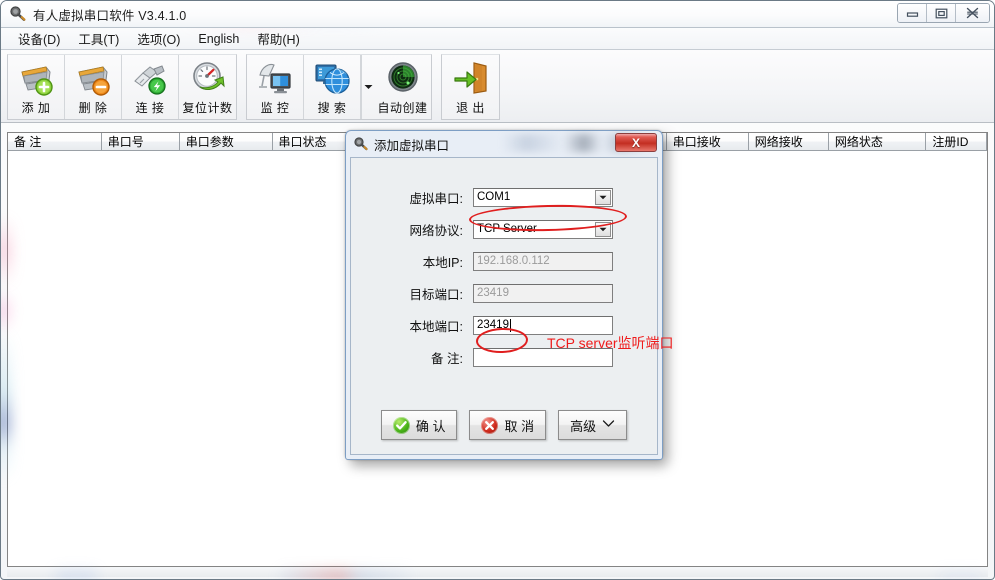 This screenshot has width=995, height=580. I want to click on toolbar-search-label: 搜 索, so click(332, 108).